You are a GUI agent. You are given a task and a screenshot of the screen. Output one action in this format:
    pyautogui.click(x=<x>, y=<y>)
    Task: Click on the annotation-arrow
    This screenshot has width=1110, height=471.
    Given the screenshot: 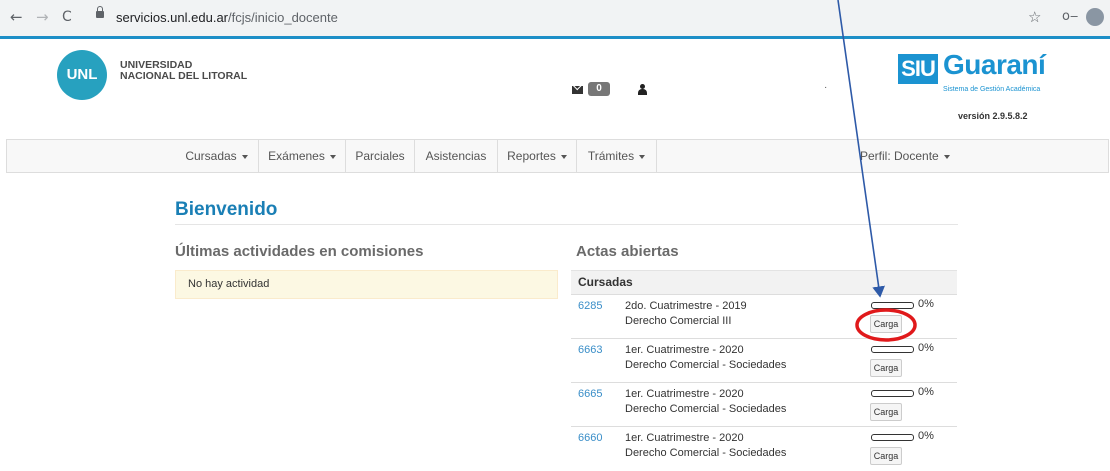 What is the action you would take?
    pyautogui.click(x=861, y=149)
    